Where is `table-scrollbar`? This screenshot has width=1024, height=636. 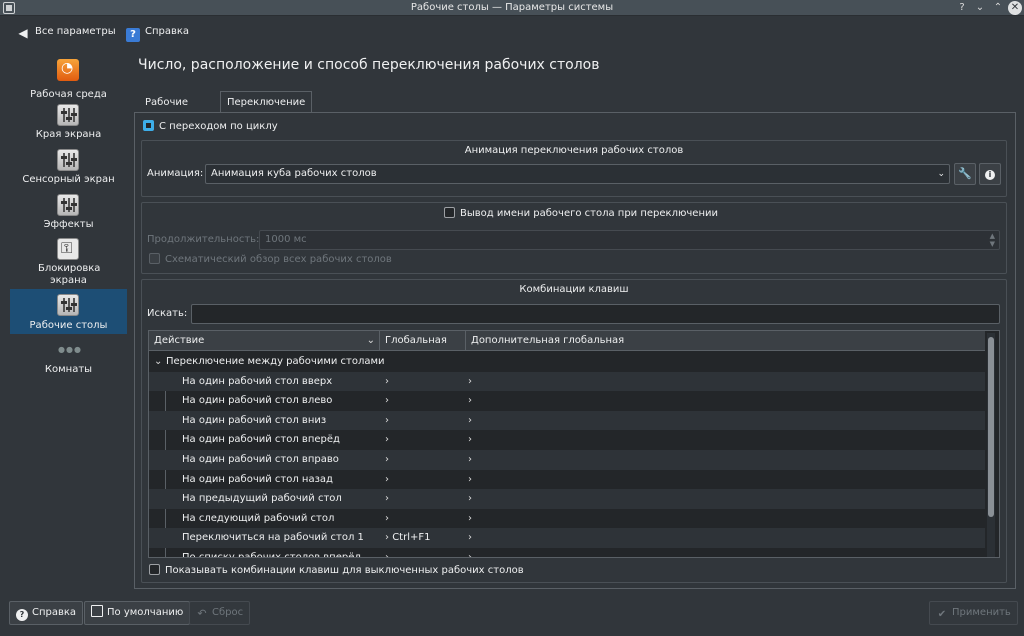
table-scrollbar is located at coordinates (991, 445).